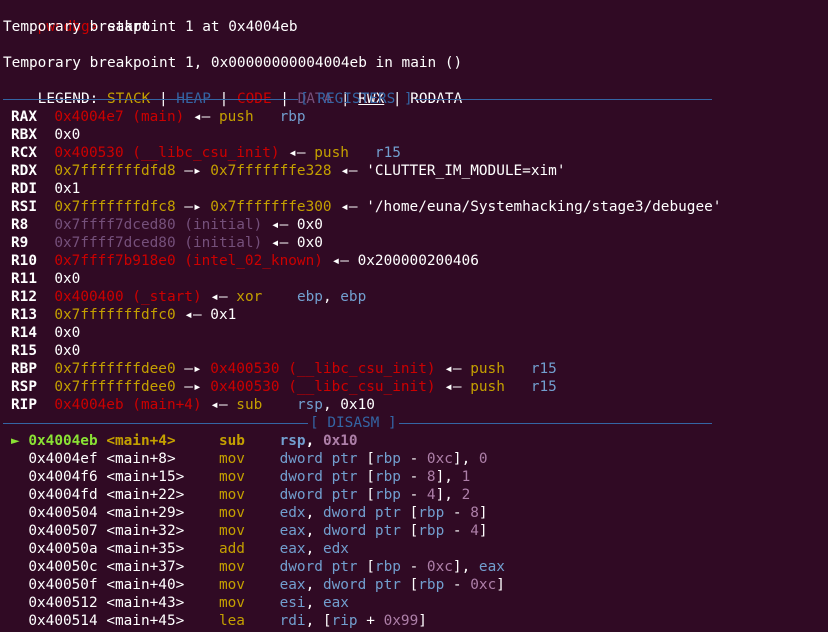  I want to click on instruction-operand: rip, so click(344, 621).